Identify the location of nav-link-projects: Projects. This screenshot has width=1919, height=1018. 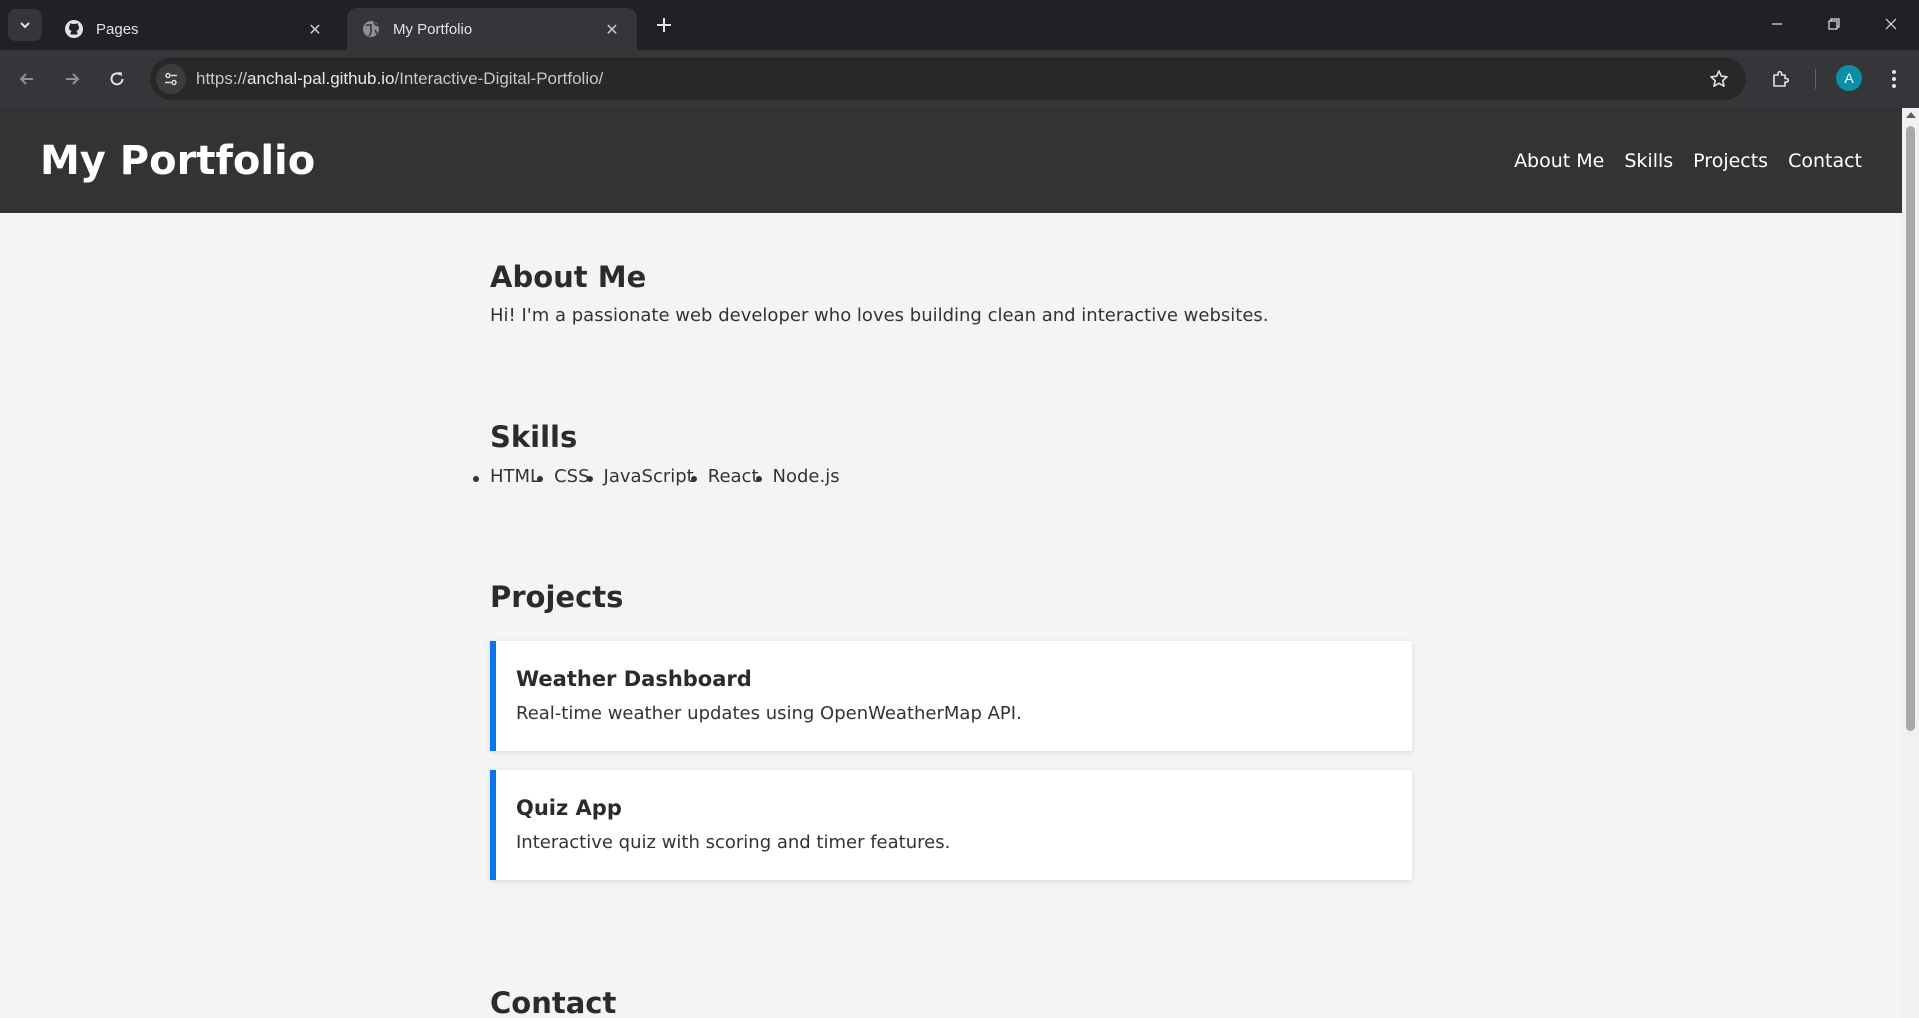
(1730, 161).